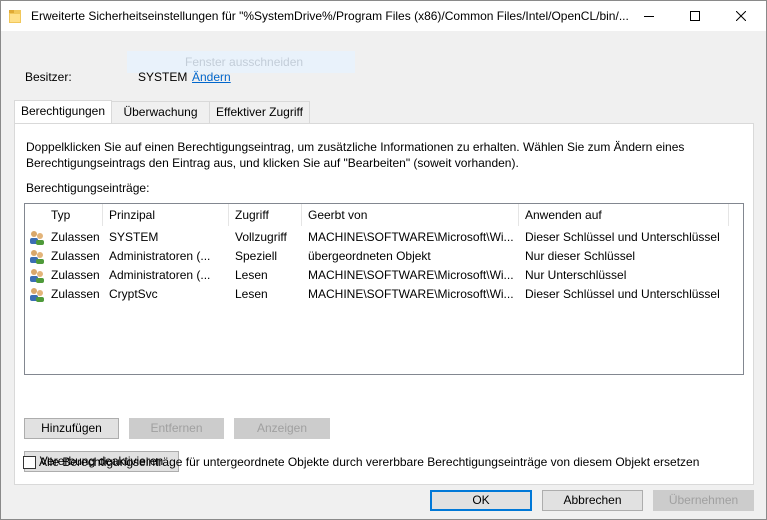 The image size is (767, 520). What do you see at coordinates (71, 428) in the screenshot?
I see `add-button: Hinzufügen` at bounding box center [71, 428].